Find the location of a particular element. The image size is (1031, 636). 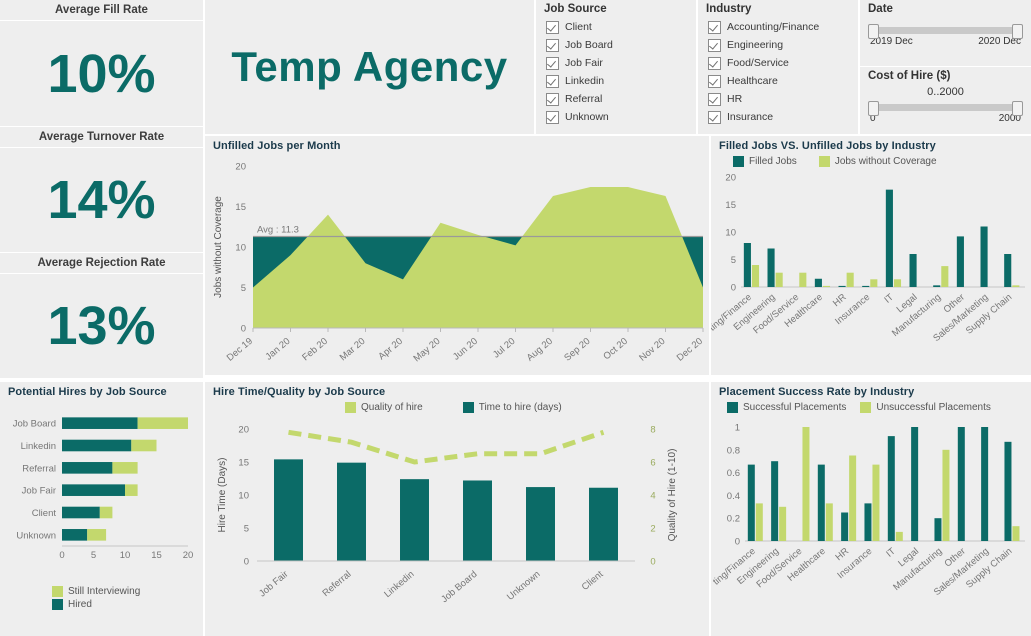

date-slider-knob-left is located at coordinates (873, 31).